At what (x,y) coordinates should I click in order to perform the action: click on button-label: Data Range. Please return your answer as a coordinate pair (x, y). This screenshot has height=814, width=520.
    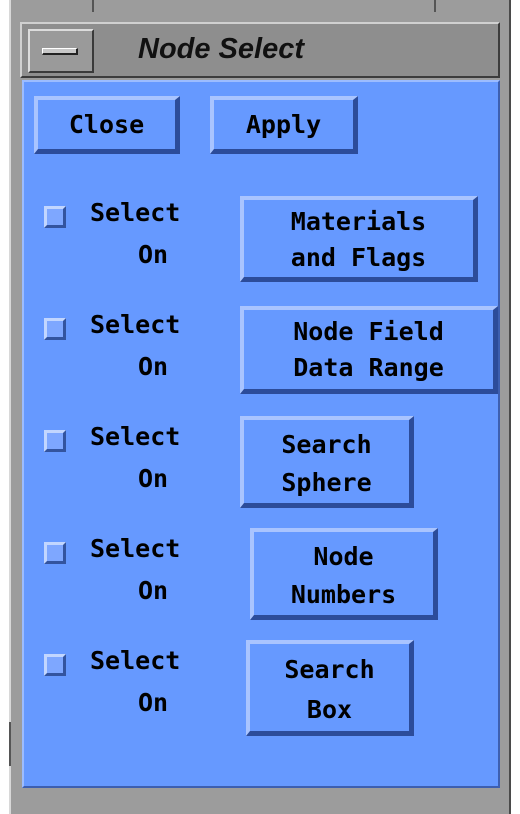
    Looking at the image, I should click on (368, 367).